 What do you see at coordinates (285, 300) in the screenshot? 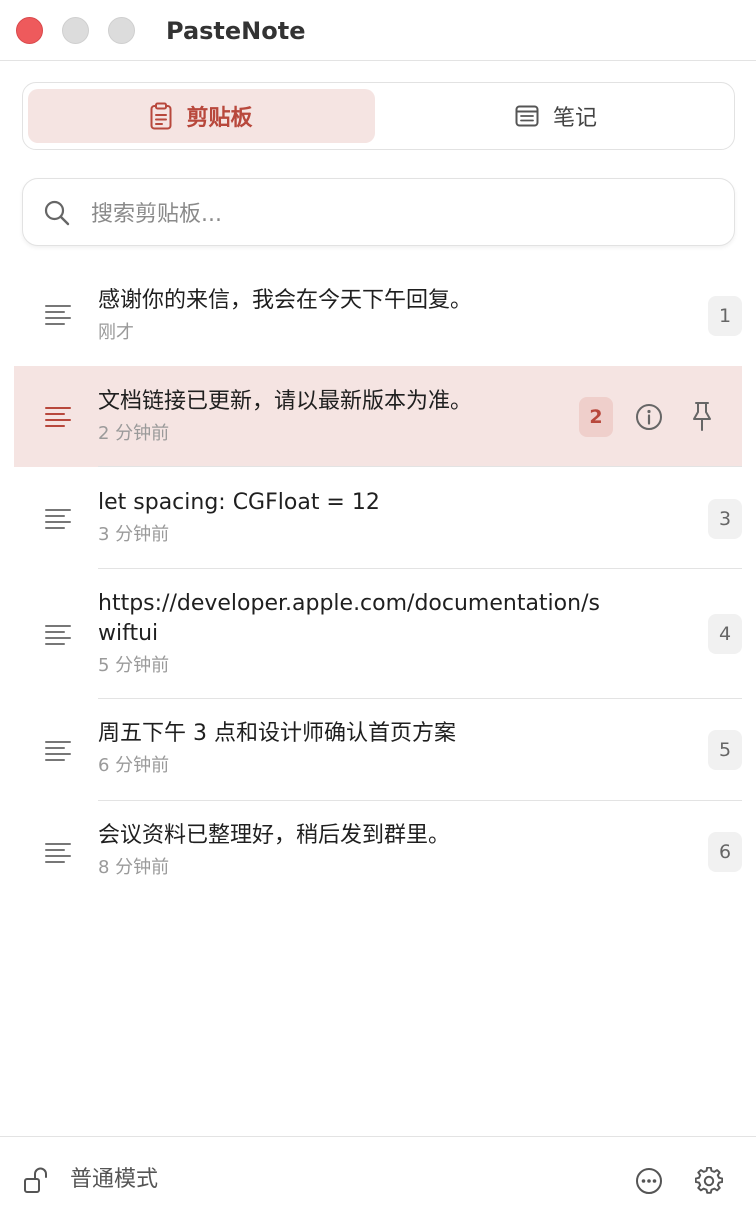
I see `item-text: 感谢你的来信，我会在今天下午回复。` at bounding box center [285, 300].